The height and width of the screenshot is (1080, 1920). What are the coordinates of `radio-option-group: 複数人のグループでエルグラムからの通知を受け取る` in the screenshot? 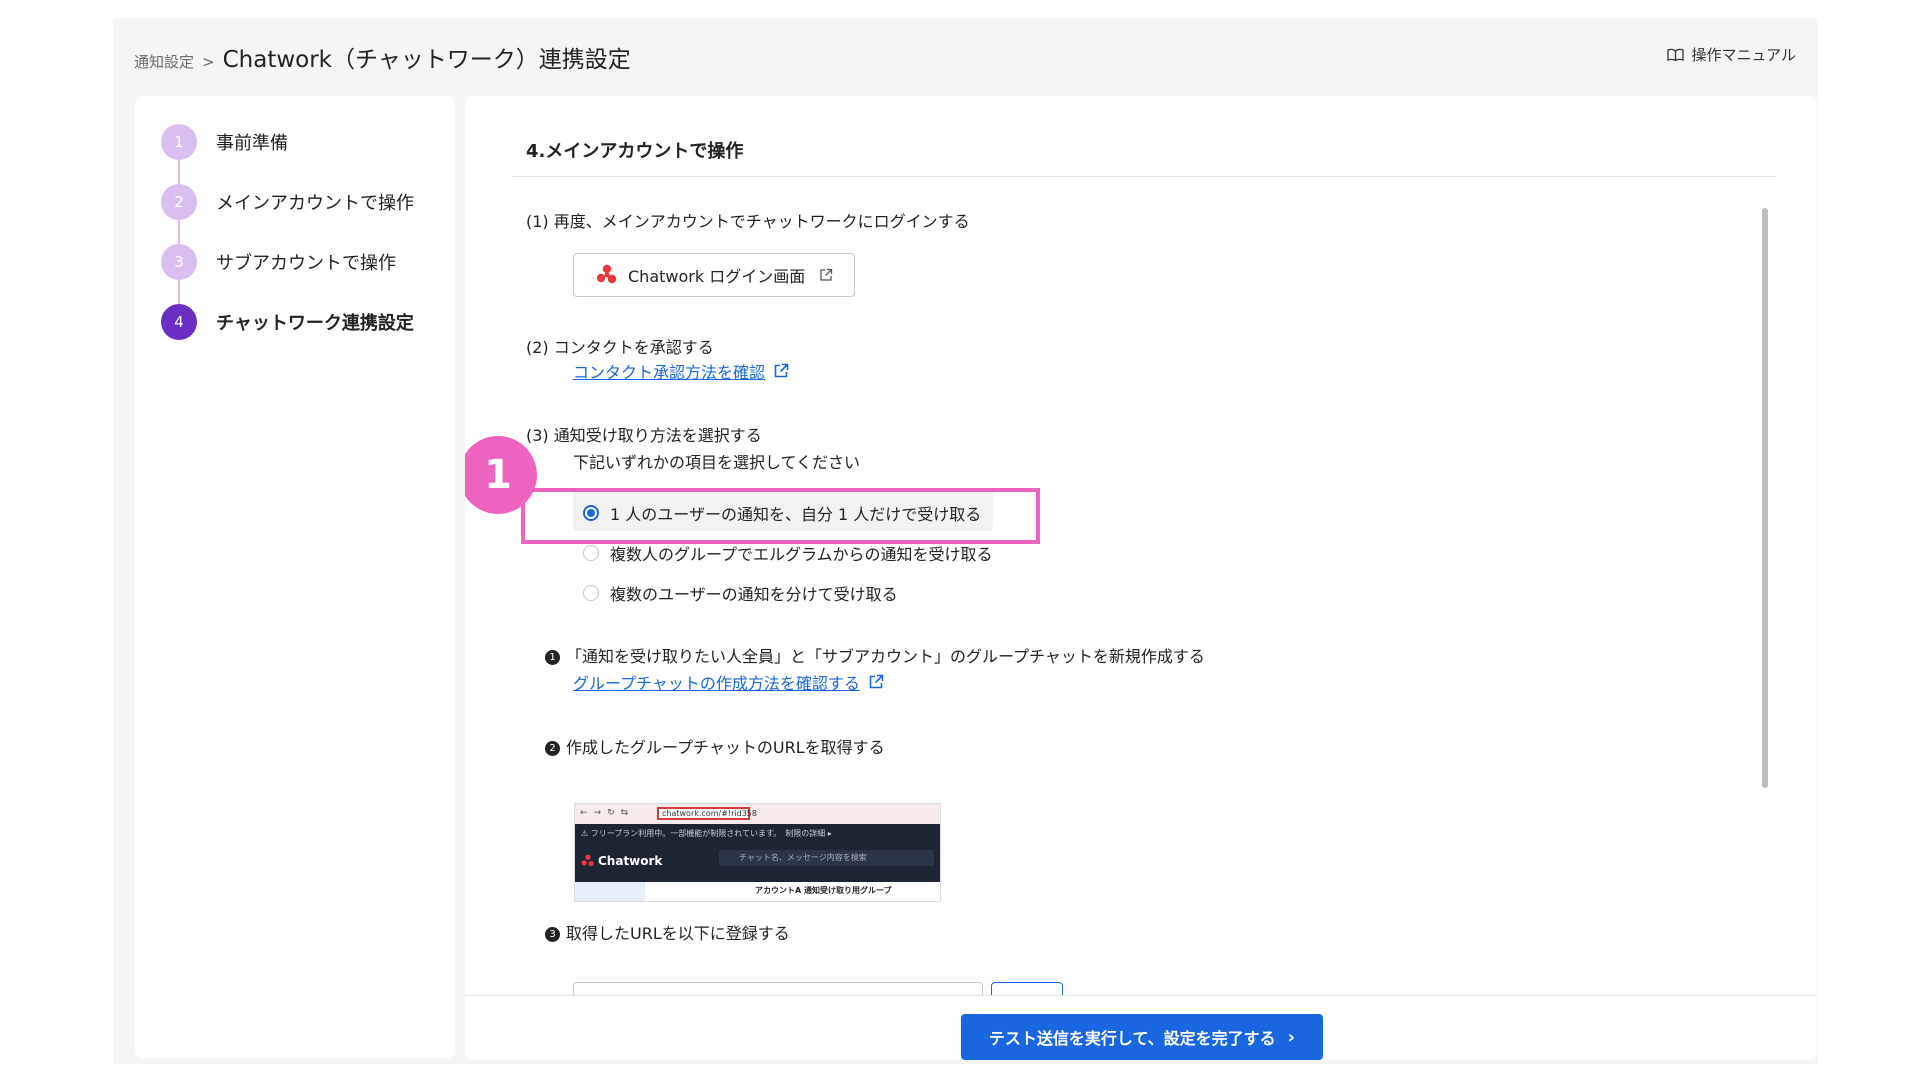 It's located at (788, 553).